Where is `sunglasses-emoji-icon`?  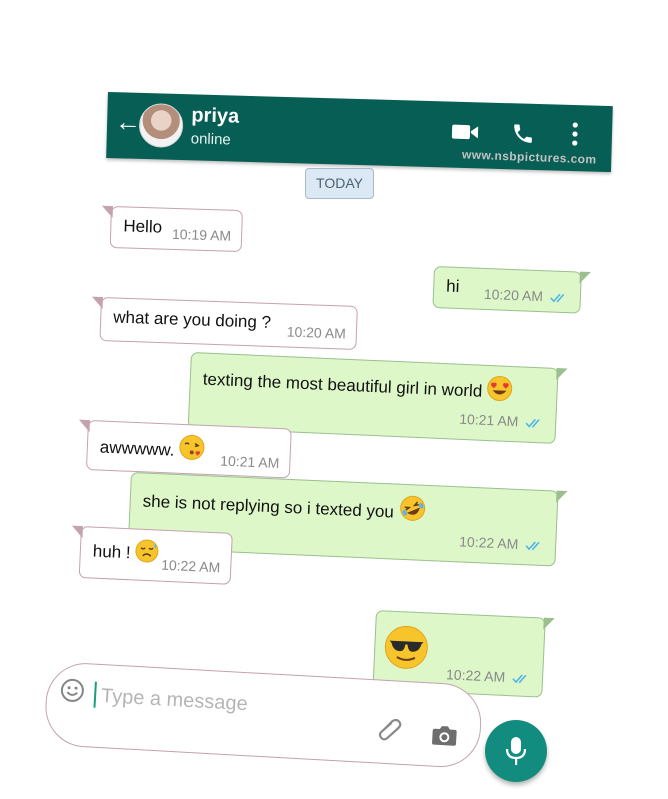
sunglasses-emoji-icon is located at coordinates (406, 647).